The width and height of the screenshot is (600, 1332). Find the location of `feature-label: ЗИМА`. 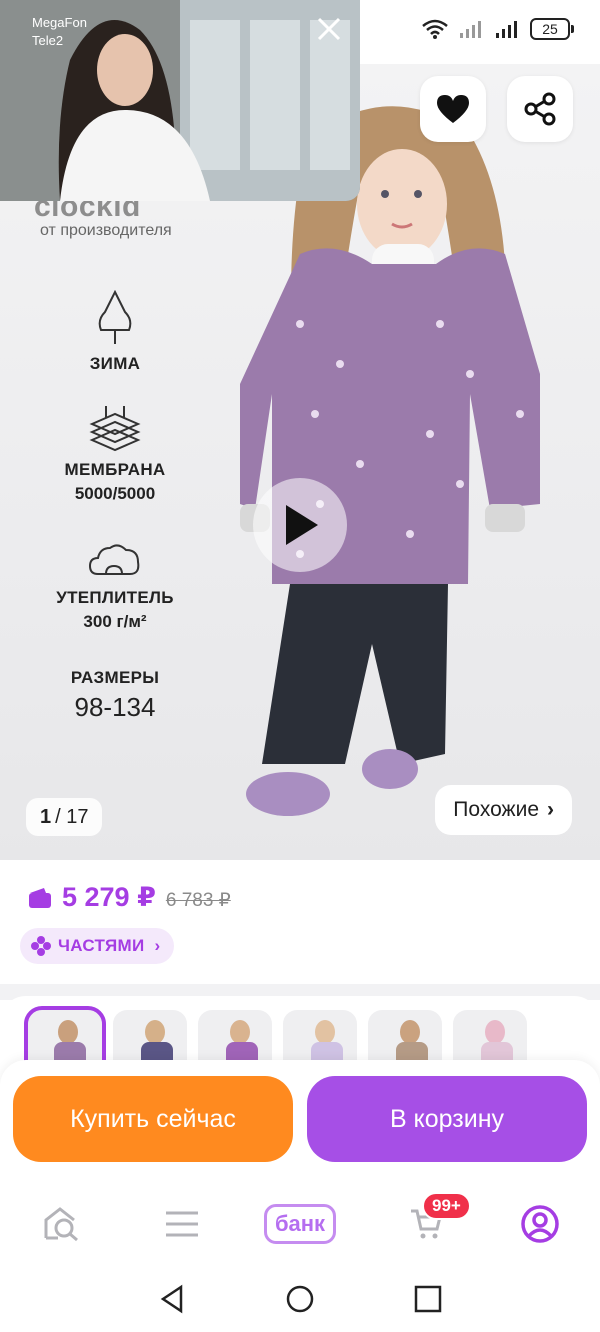

feature-label: ЗИМА is located at coordinates (115, 363).